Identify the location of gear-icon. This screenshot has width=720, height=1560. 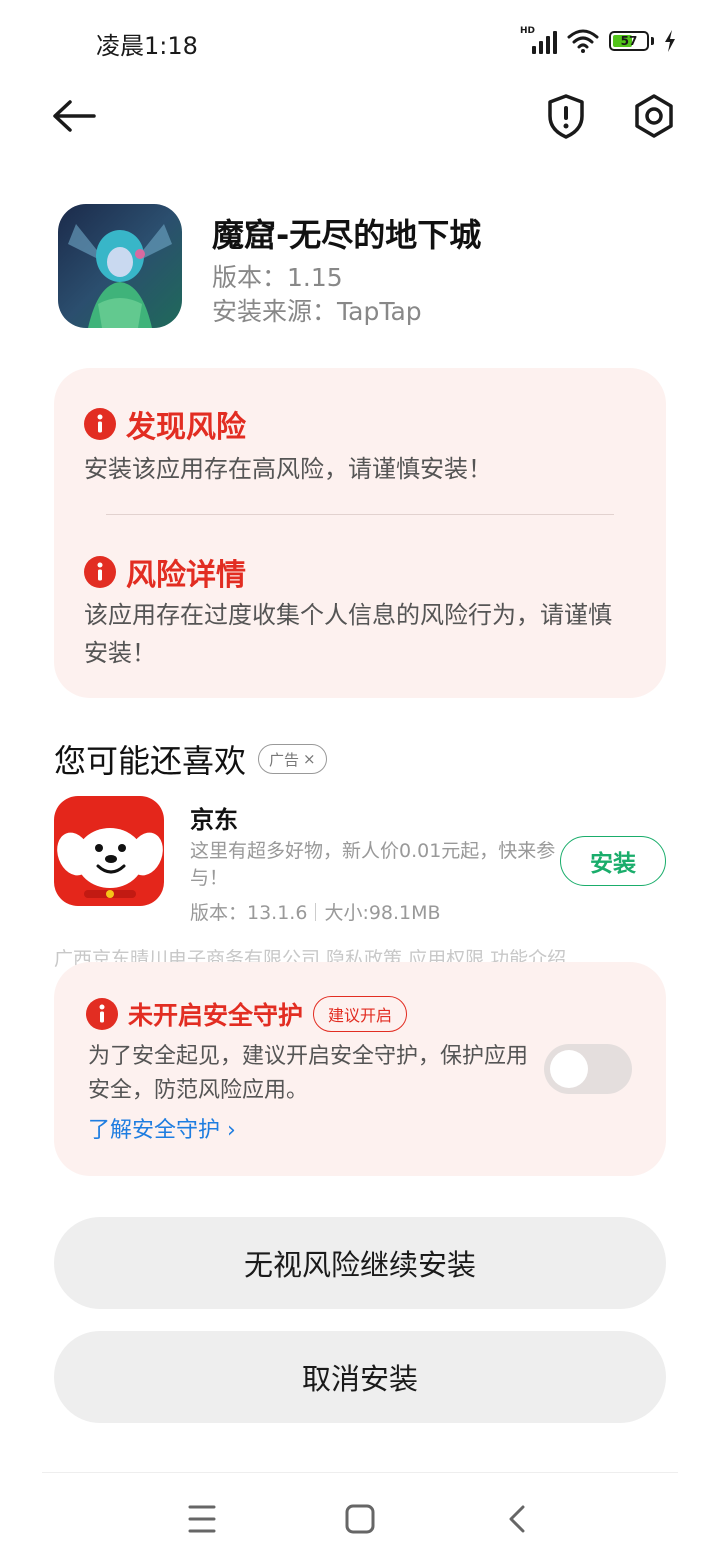
(654, 116).